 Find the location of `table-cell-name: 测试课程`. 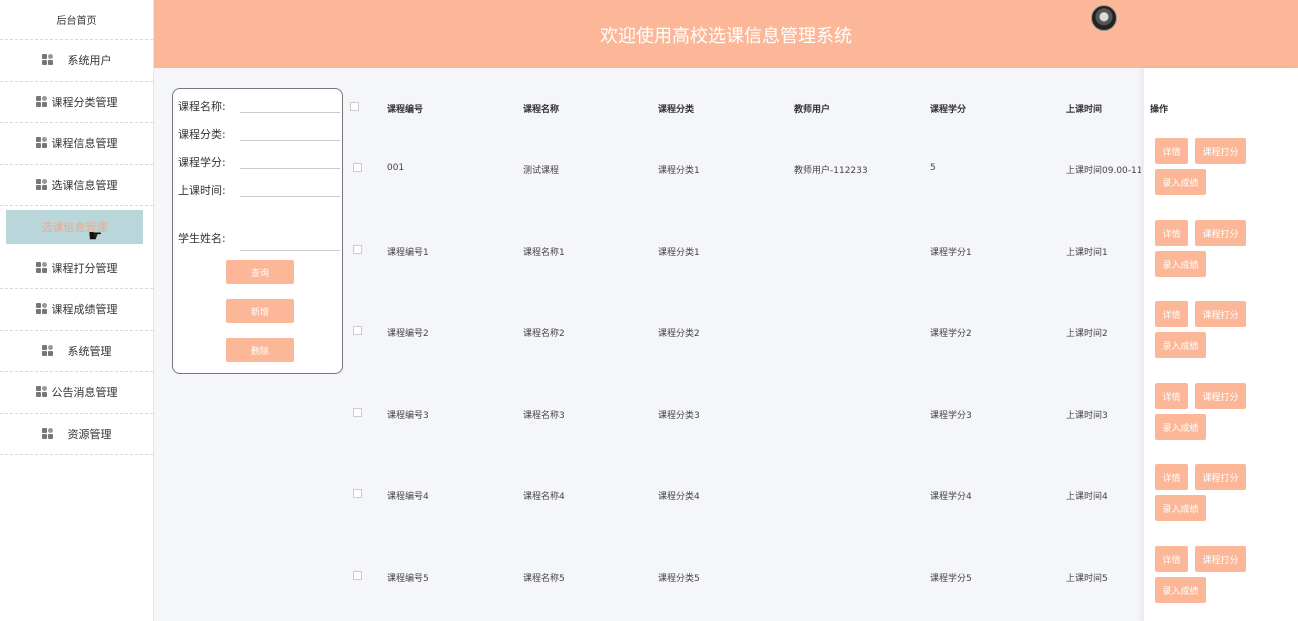

table-cell-name: 测试课程 is located at coordinates (541, 171).